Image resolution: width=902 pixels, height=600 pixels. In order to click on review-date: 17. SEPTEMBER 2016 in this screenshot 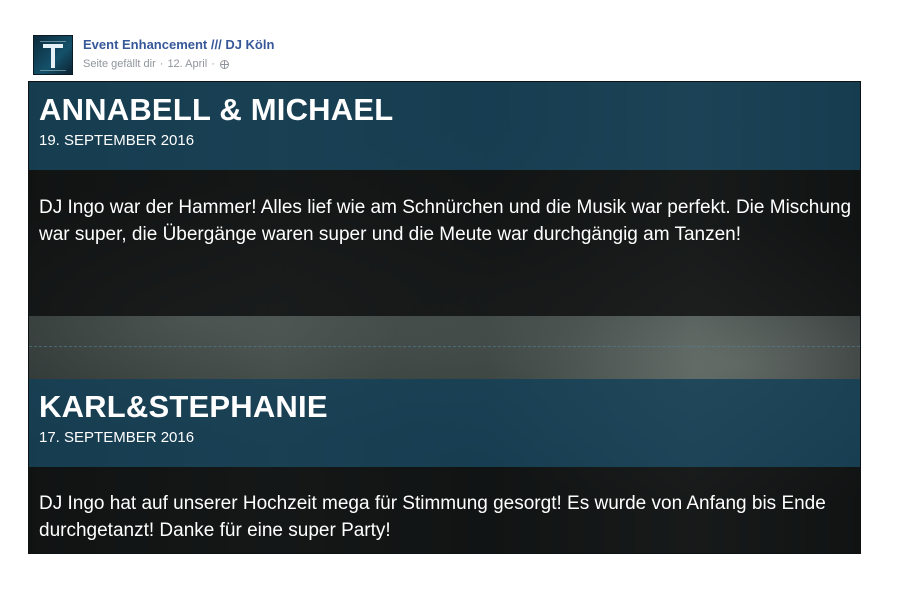, I will do `click(117, 437)`.